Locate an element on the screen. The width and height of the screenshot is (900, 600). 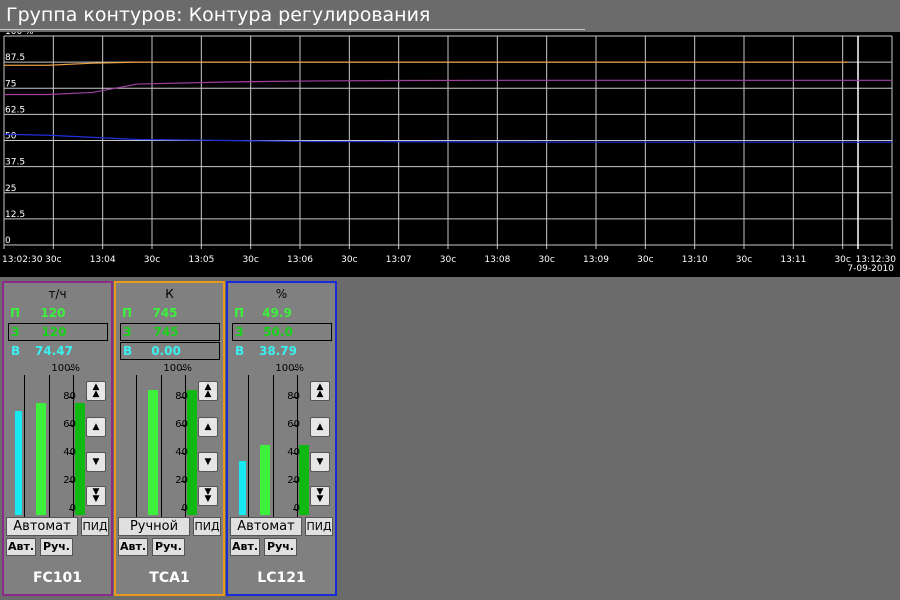
loop-unit: т/ч is located at coordinates (57, 294).